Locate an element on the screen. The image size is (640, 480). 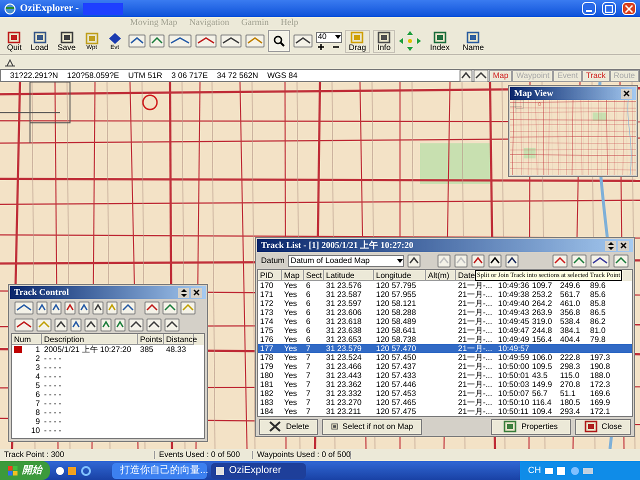
toolbar-button: Index is located at coordinates (440, 41).